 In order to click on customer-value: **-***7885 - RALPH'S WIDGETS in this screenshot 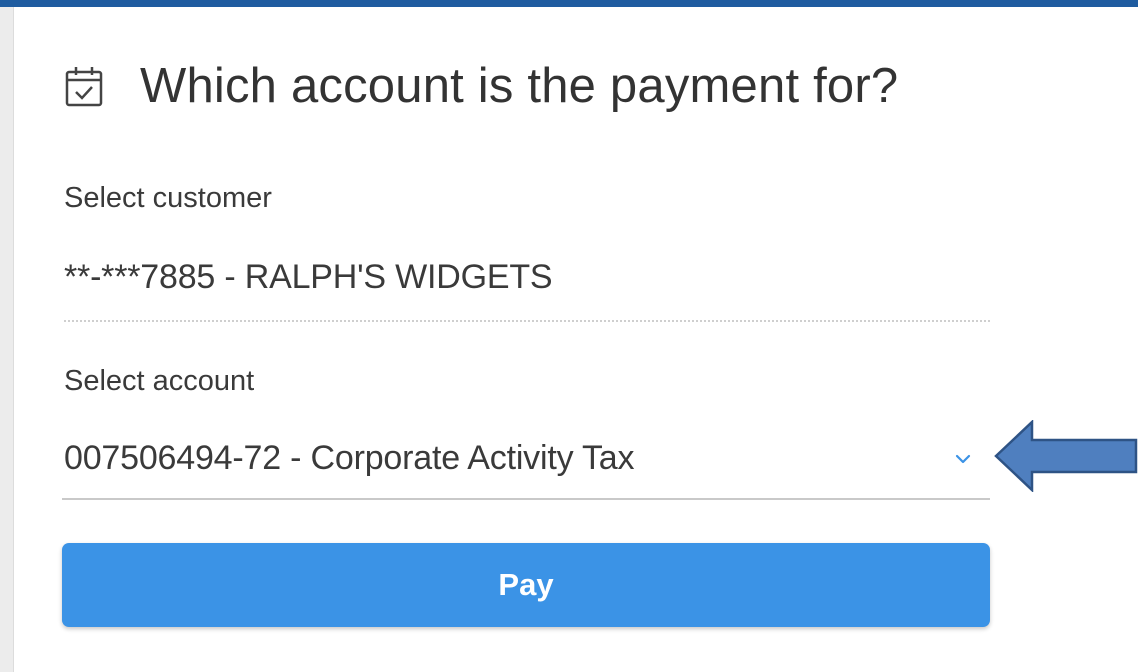, I will do `click(308, 277)`.